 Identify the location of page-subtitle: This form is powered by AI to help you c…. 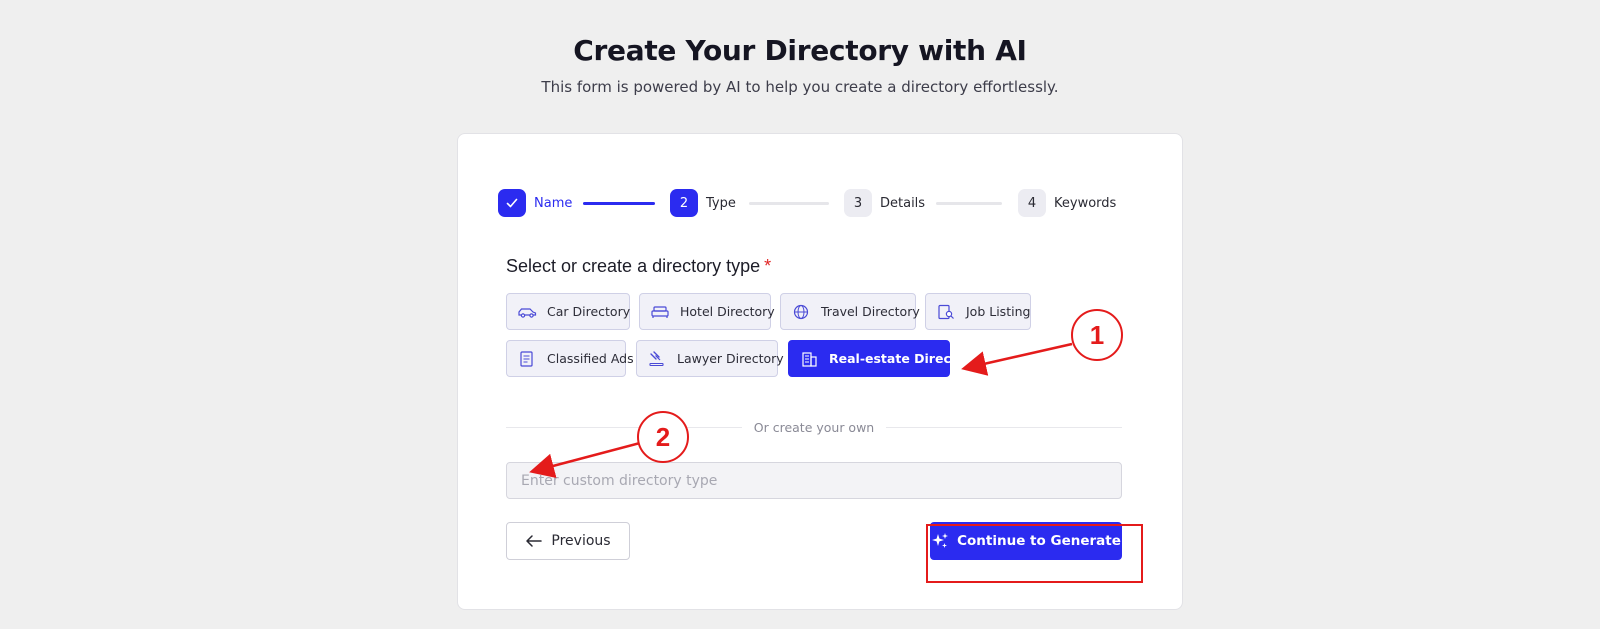
(800, 87).